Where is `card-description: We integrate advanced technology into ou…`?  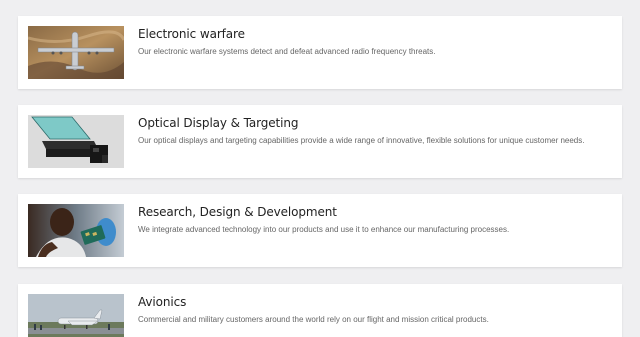 card-description: We integrate advanced technology into ou… is located at coordinates (324, 229).